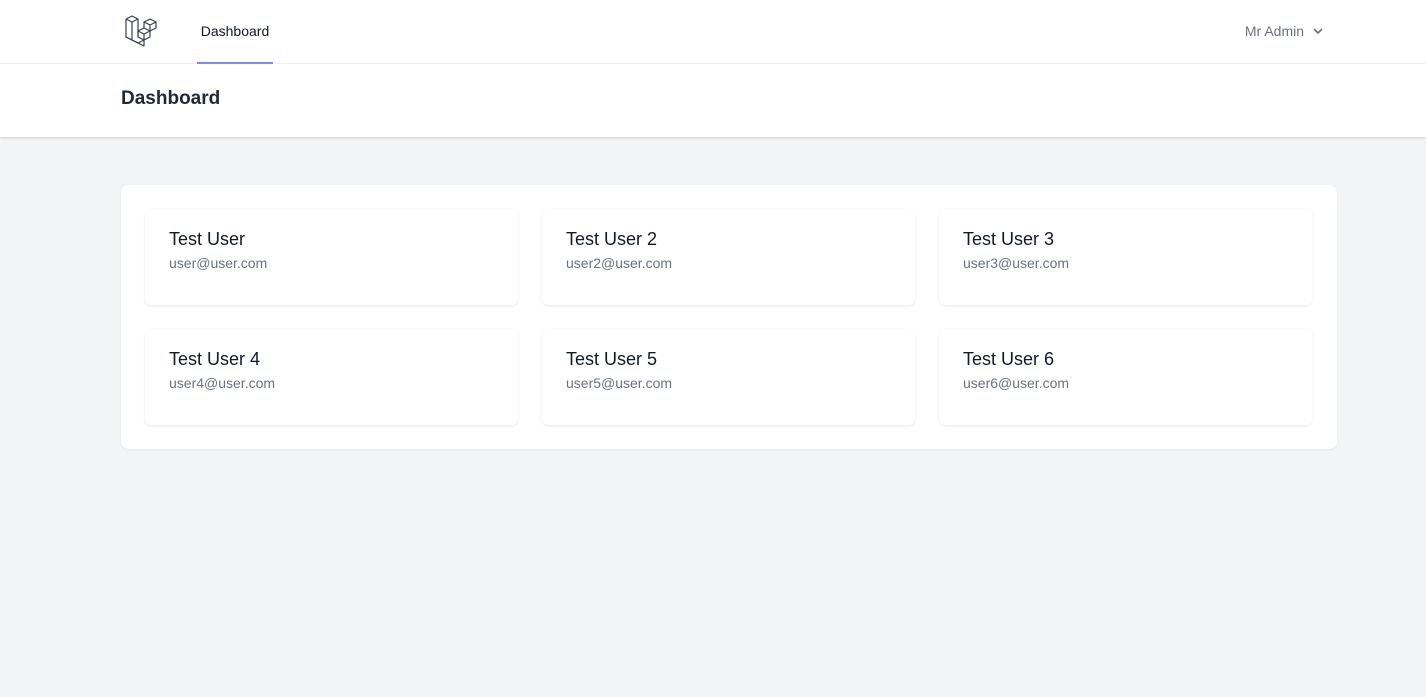 This screenshot has width=1426, height=697. What do you see at coordinates (619, 262) in the screenshot?
I see `user-email: user2@user.com` at bounding box center [619, 262].